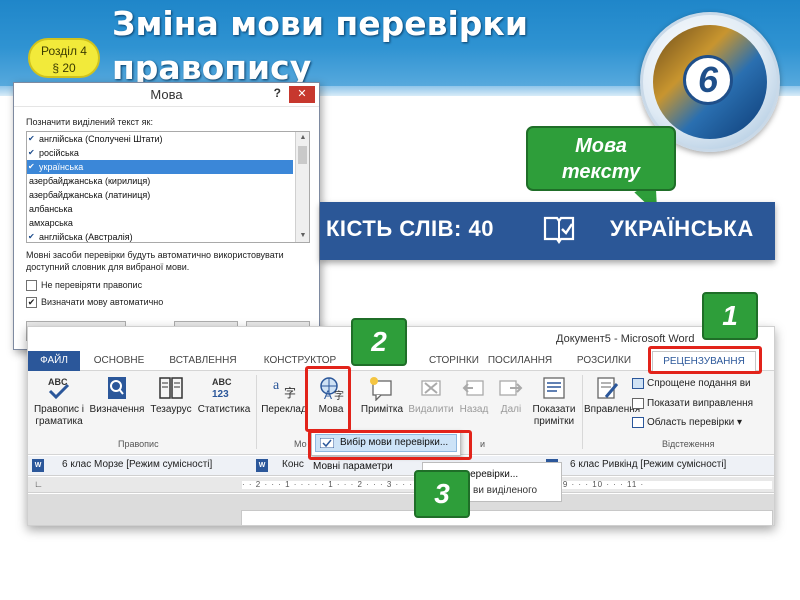 Image resolution: width=800 pixels, height=600 pixels. Describe the element at coordinates (604, 361) in the screenshot. I see `tab-mailings: РОЗСИЛКИ` at that location.